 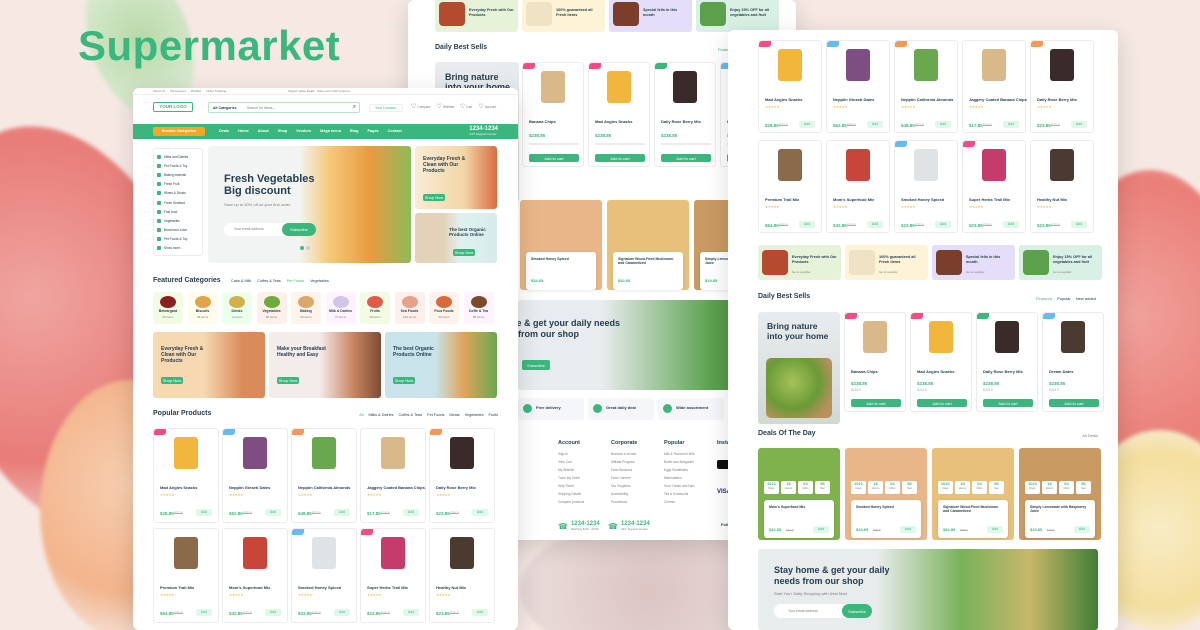 What do you see at coordinates (1086, 298) in the screenshot?
I see `right-daily-tab: New added` at bounding box center [1086, 298].